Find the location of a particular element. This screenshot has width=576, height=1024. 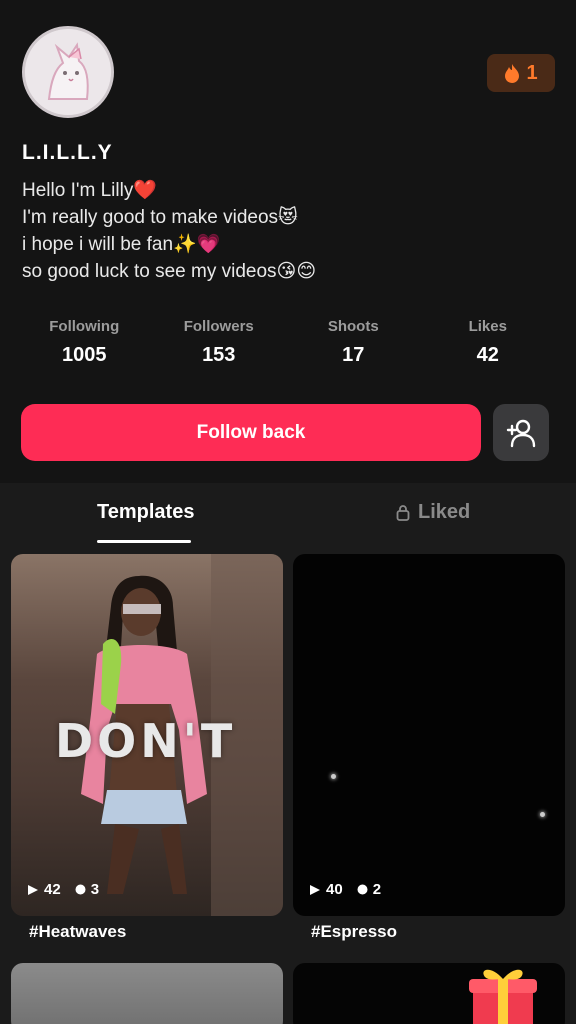

active-tab-indicator is located at coordinates (144, 541).